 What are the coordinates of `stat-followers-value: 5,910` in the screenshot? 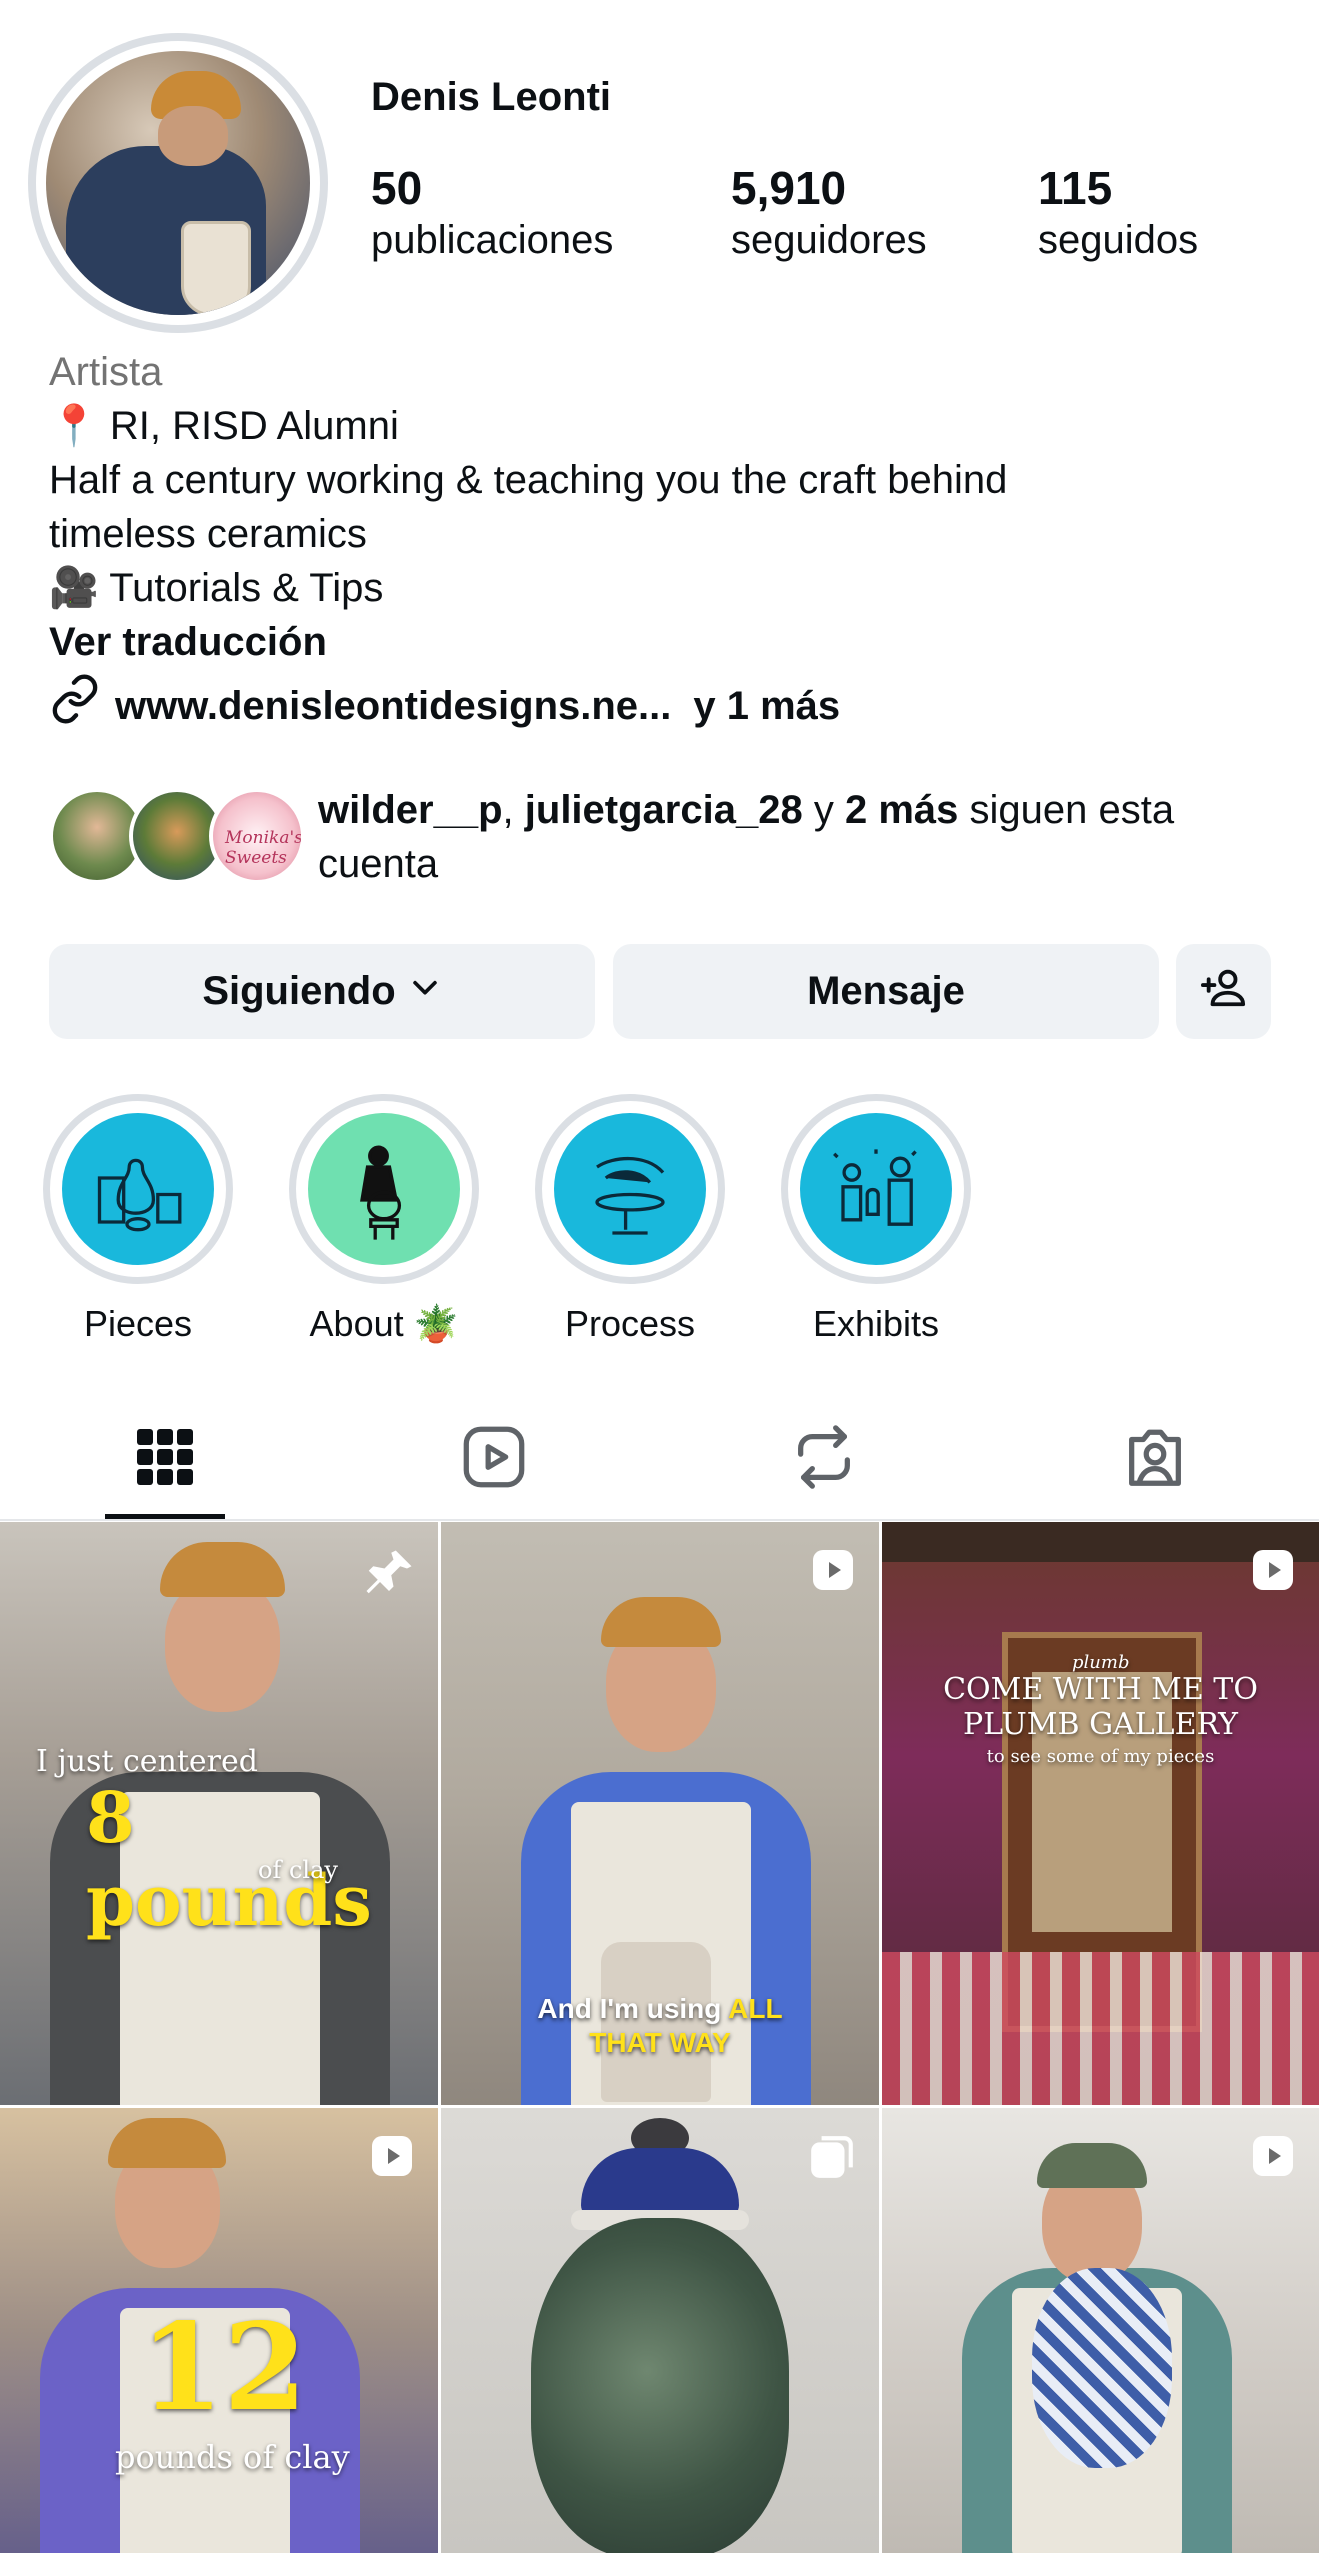 It's located at (789, 188).